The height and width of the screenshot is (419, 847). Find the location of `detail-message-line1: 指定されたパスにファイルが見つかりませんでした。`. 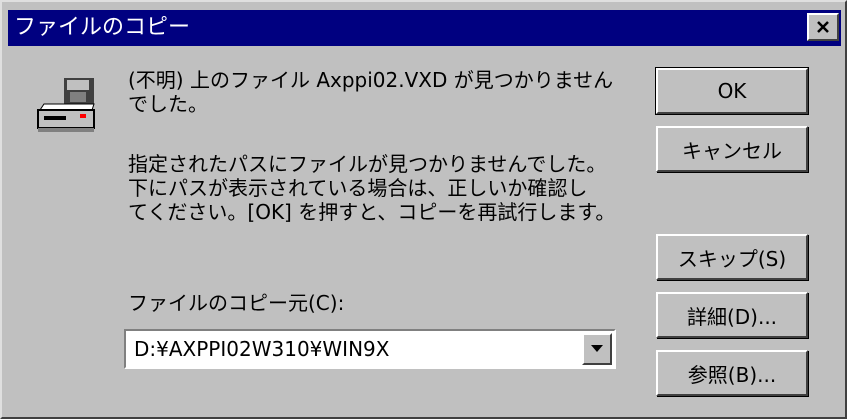

detail-message-line1: 指定されたパスにファイルが見つかりませんでした。 is located at coordinates (367, 164).